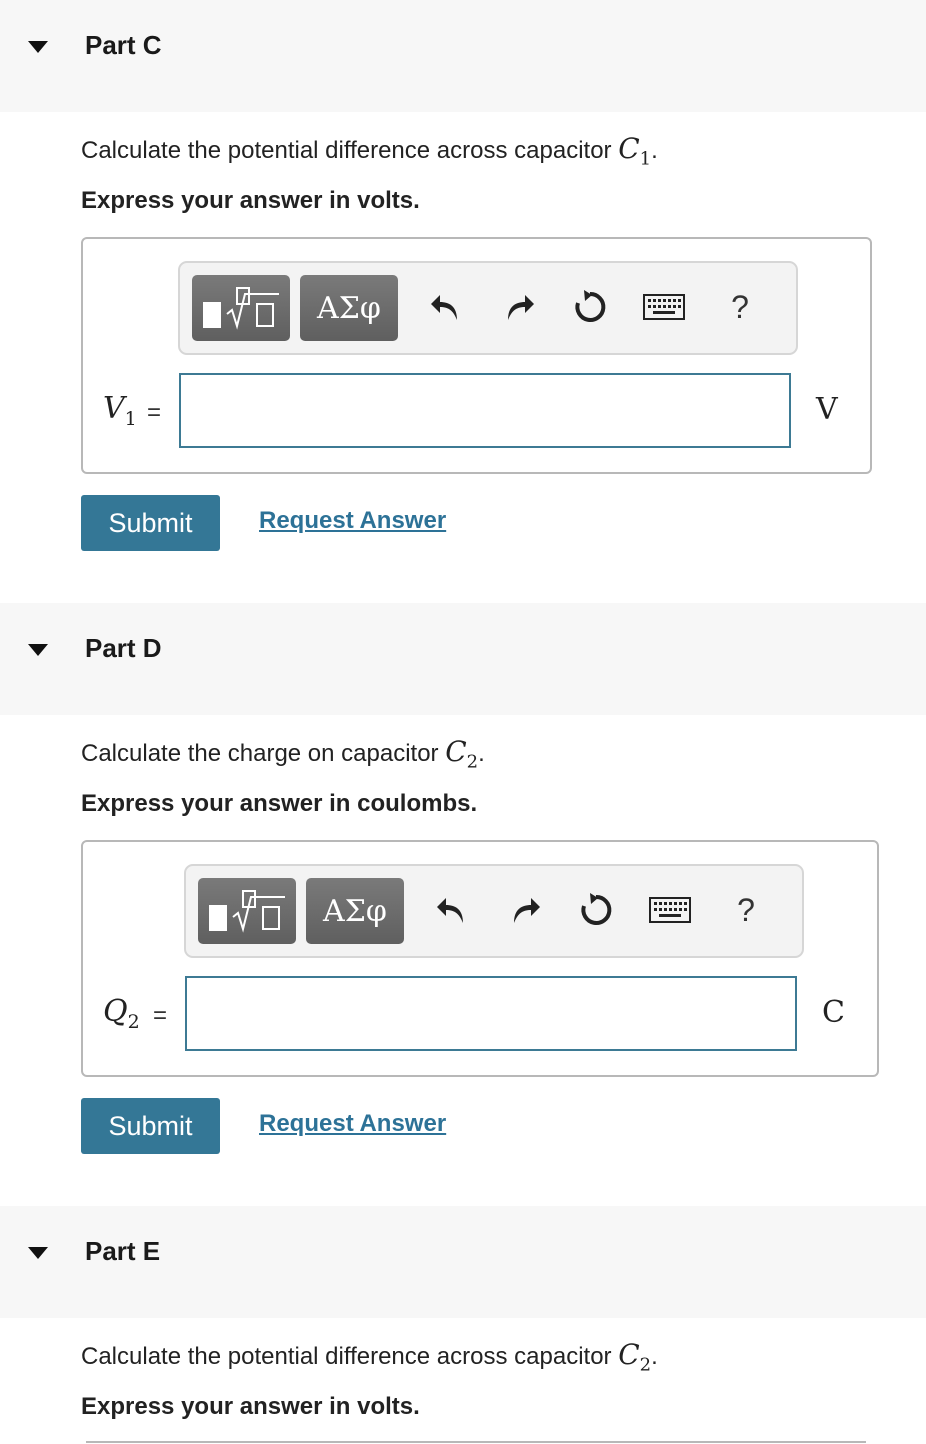 This screenshot has width=926, height=1444. I want to click on answer-variable: Q2, so click(121, 1013).